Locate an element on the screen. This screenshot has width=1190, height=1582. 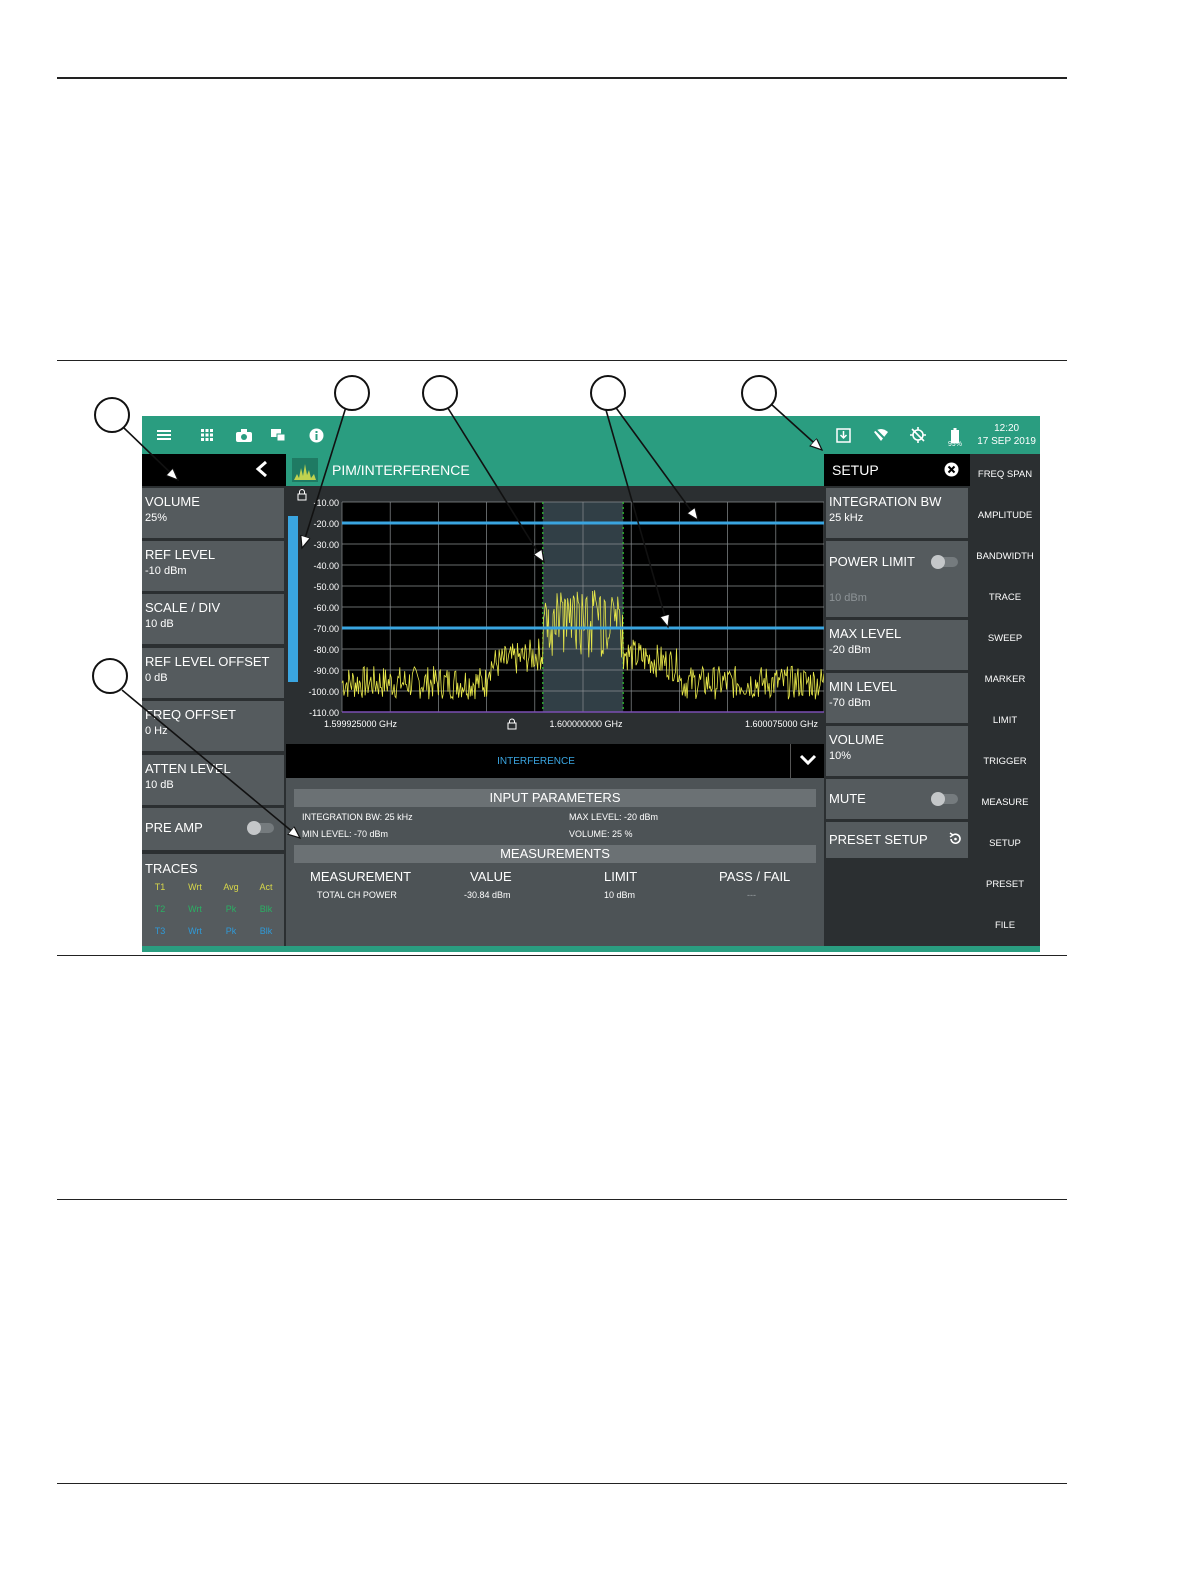
callout-arrow-4b is located at coordinates (636, 518).